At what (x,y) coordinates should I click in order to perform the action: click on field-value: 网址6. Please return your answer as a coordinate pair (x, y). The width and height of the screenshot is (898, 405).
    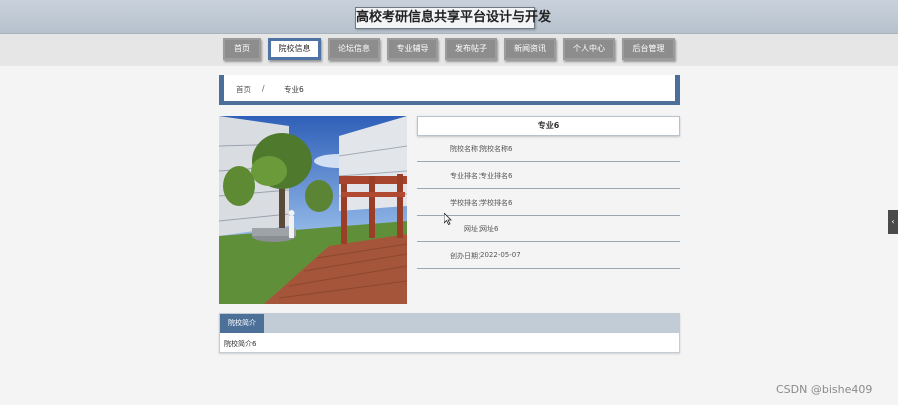
    Looking at the image, I should click on (489, 229).